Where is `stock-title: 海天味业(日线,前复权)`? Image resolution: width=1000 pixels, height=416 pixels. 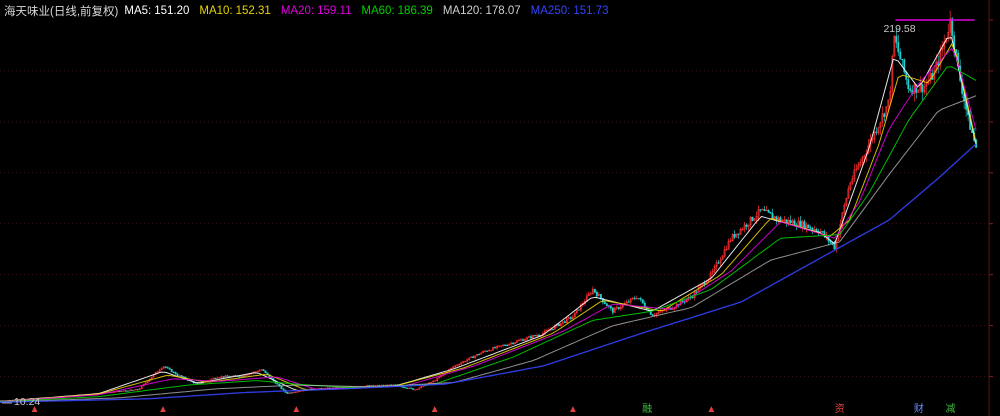 stock-title: 海天味业(日线,前复权) is located at coordinates (61, 11).